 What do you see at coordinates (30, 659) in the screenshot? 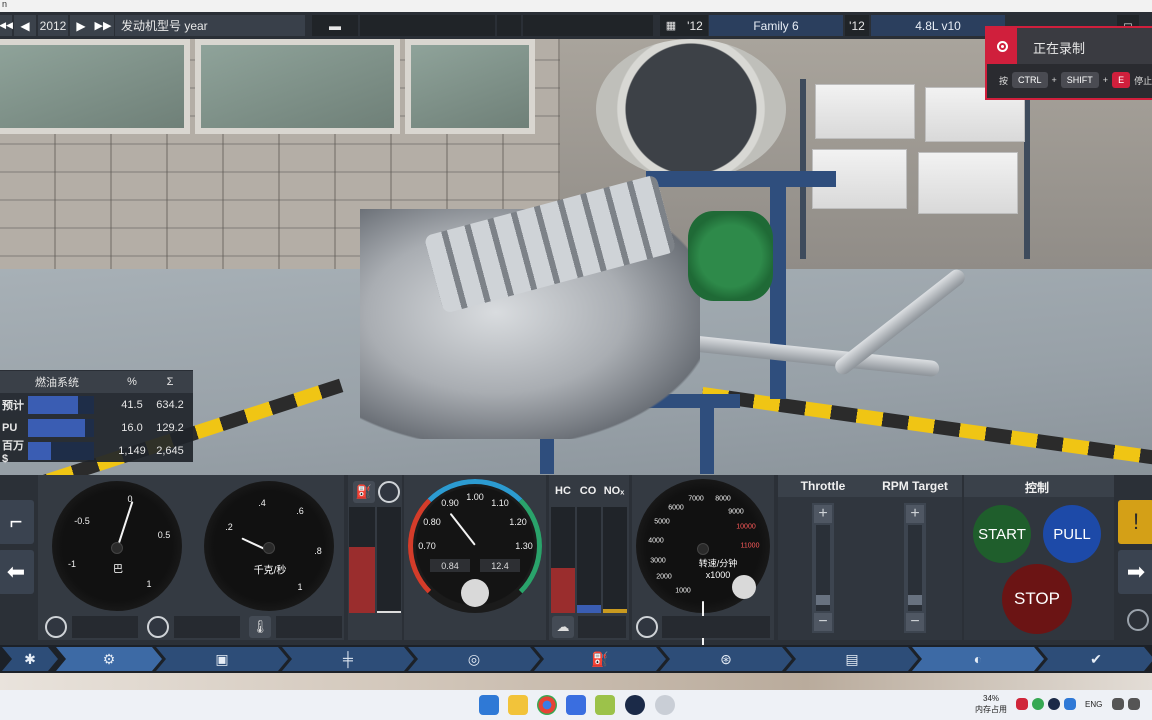
I see `tab-overview: ✱` at bounding box center [30, 659].